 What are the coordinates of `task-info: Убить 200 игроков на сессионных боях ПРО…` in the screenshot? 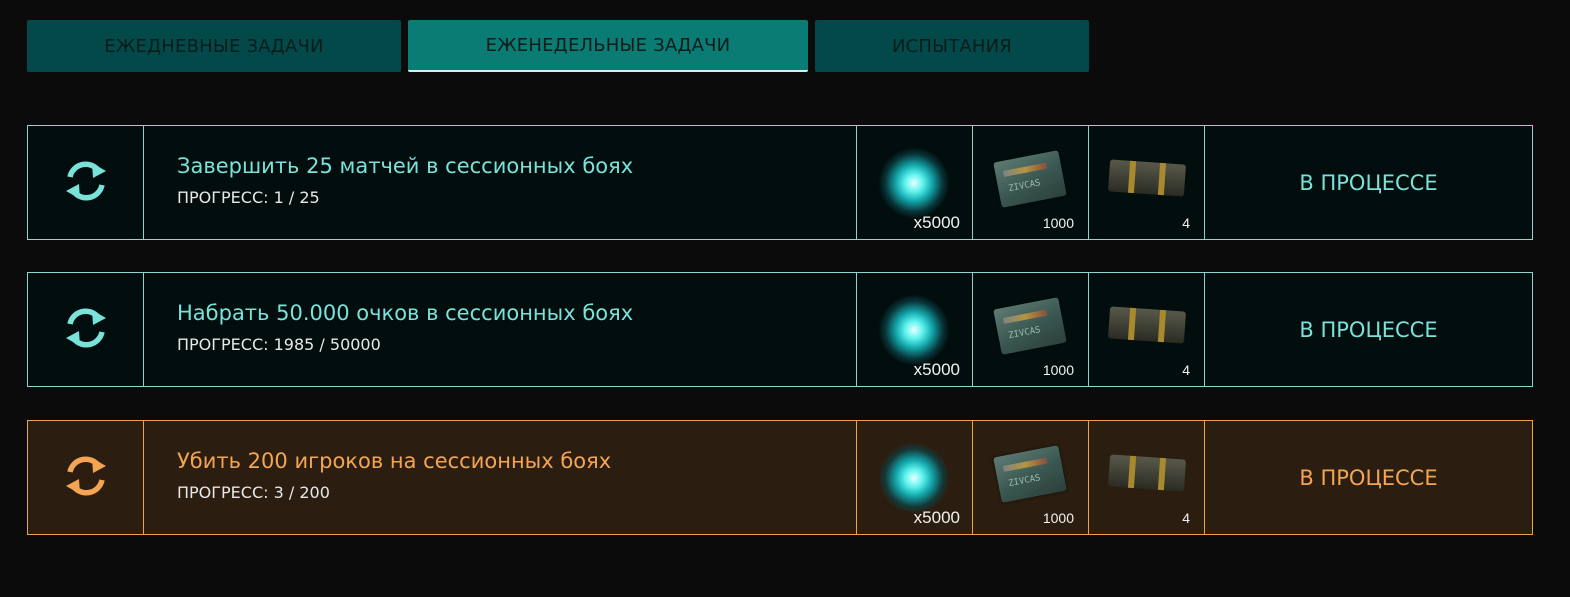 It's located at (500, 477).